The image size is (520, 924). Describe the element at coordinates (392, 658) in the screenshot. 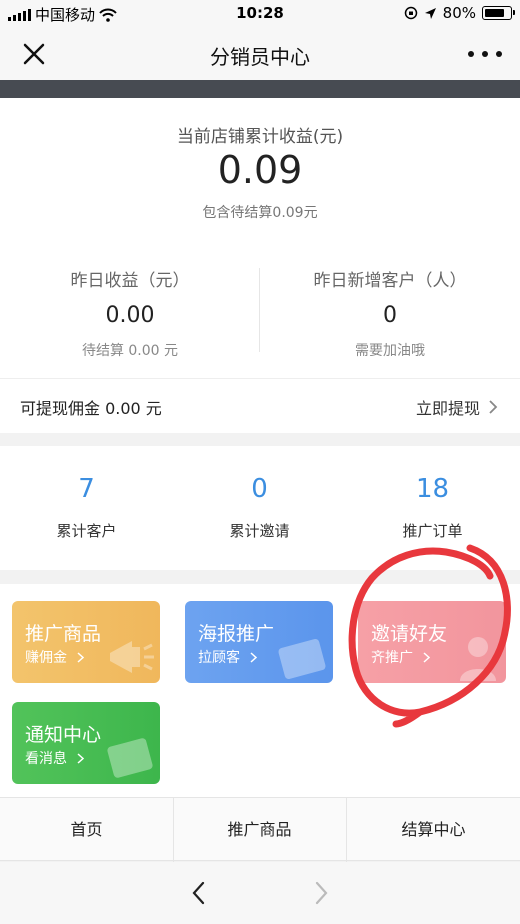

I see `invite-friends-sub-label: 齐推广` at that location.